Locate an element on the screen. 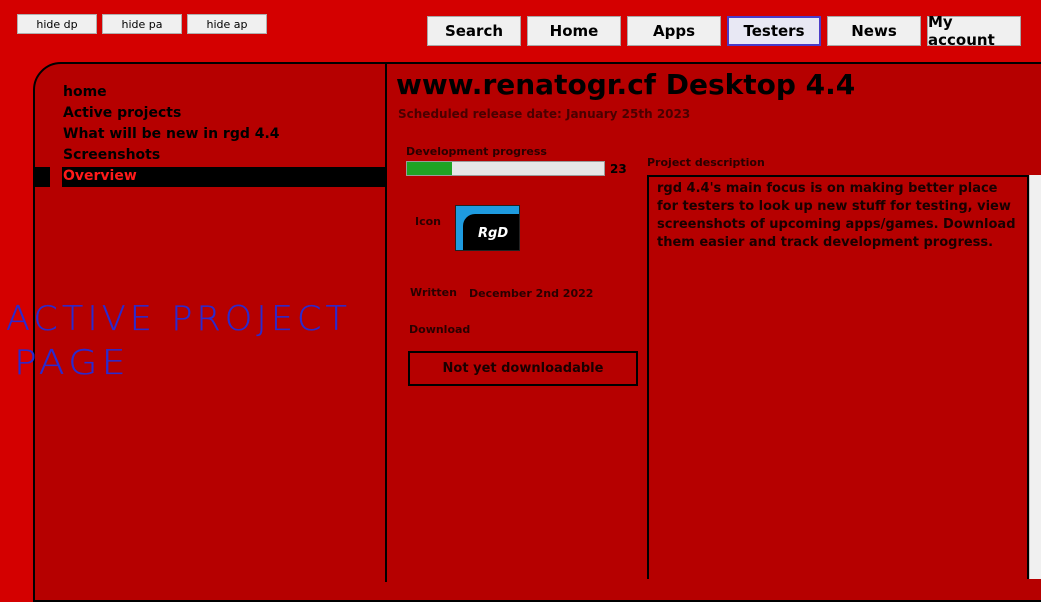  nav-search-button: Search is located at coordinates (474, 31).